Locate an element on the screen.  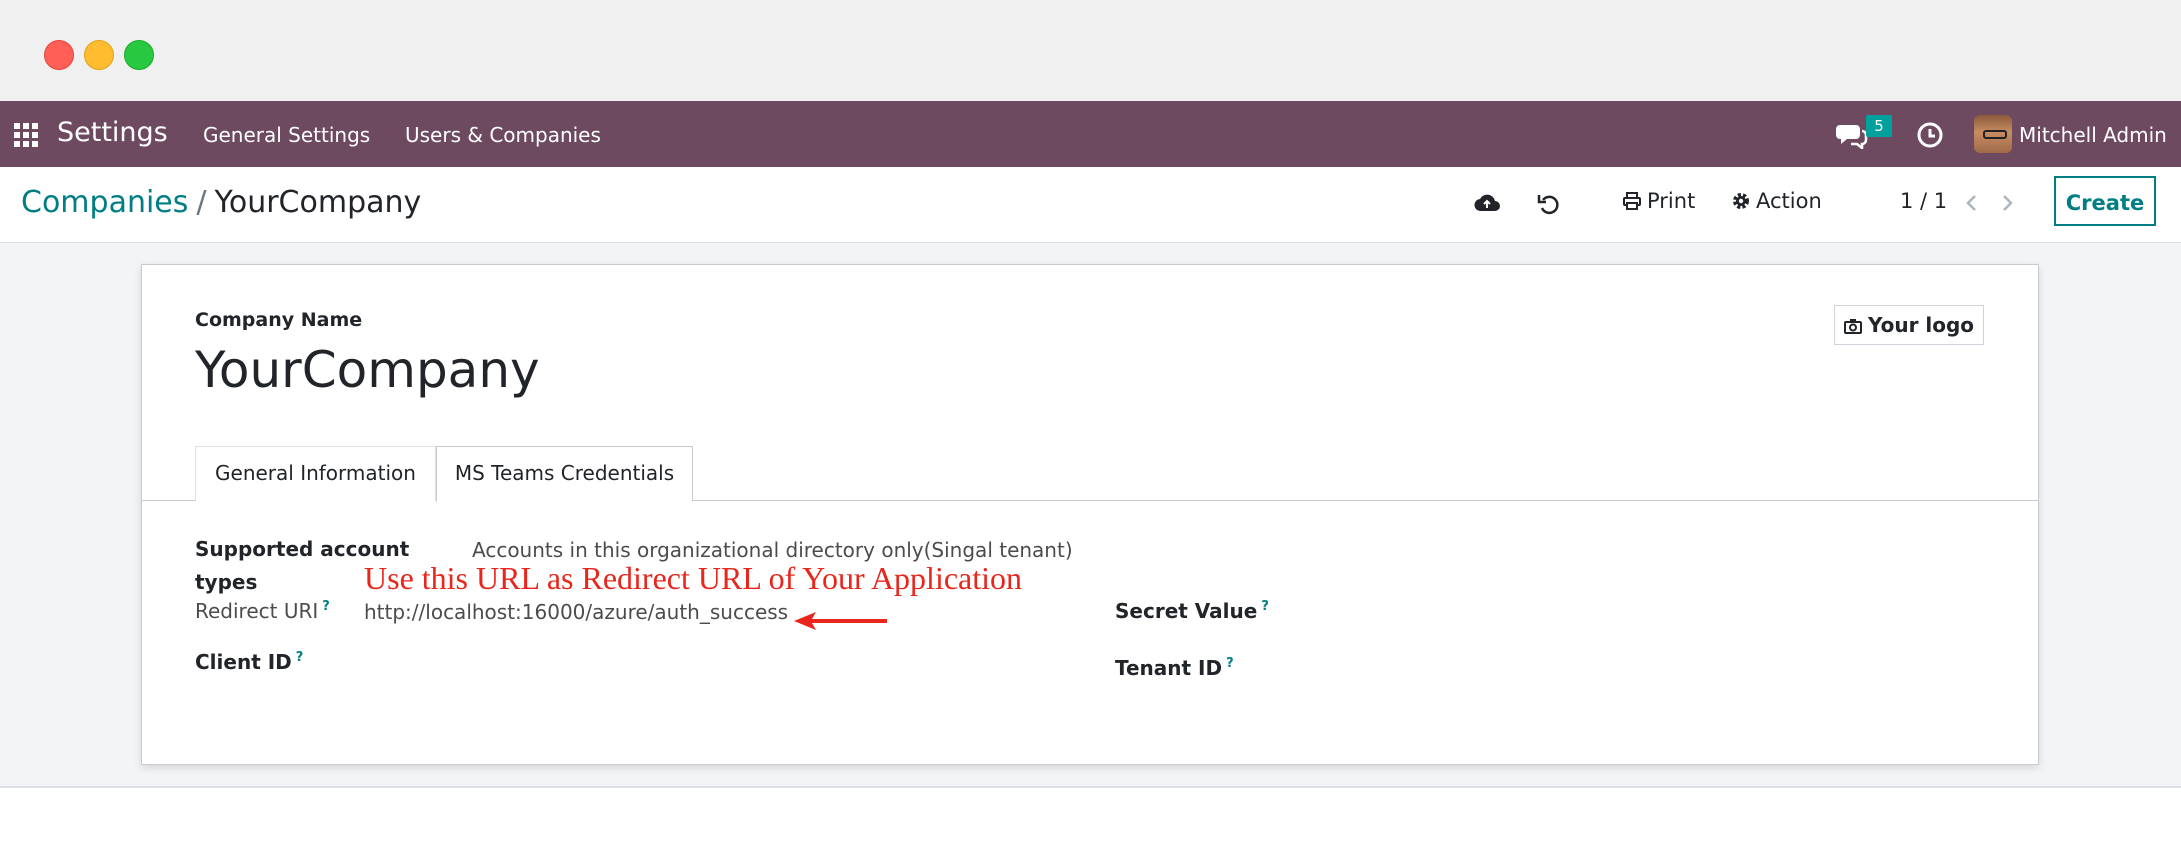
action-button: Action is located at coordinates (1776, 201).